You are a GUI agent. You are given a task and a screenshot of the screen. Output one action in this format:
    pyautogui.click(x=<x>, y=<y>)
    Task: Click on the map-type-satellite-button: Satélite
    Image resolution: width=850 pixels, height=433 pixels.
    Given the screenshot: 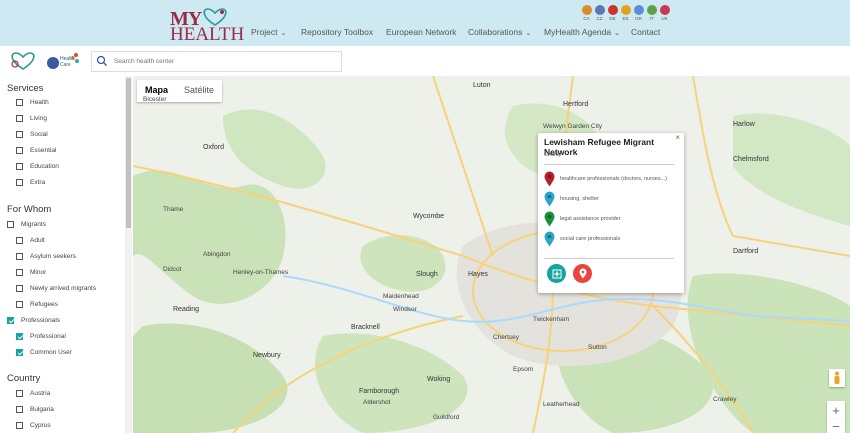 What is the action you would take?
    pyautogui.click(x=199, y=91)
    